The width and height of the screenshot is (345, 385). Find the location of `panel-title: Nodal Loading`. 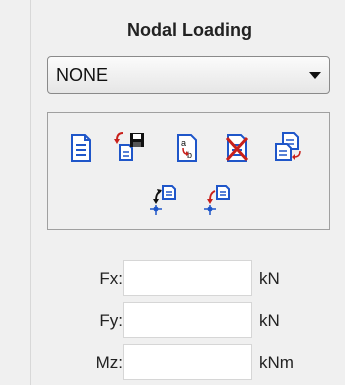

panel-title: Nodal Loading is located at coordinates (189, 30).